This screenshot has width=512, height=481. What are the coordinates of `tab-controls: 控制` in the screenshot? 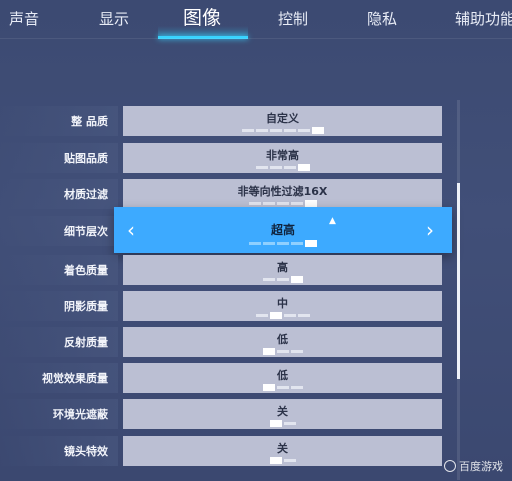 It's located at (293, 18).